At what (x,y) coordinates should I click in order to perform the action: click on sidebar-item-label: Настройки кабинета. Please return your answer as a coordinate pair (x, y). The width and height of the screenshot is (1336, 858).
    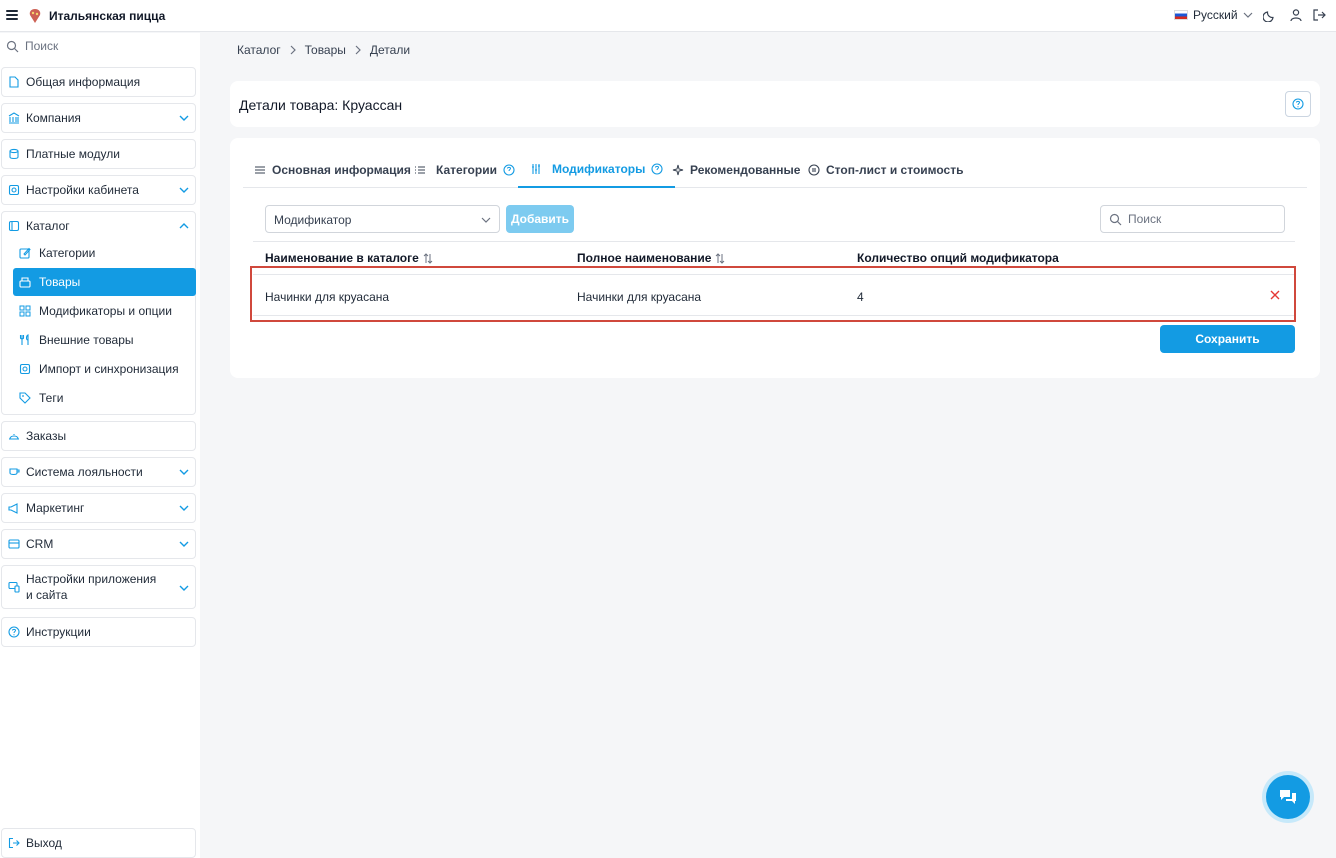
    Looking at the image, I should click on (82, 190).